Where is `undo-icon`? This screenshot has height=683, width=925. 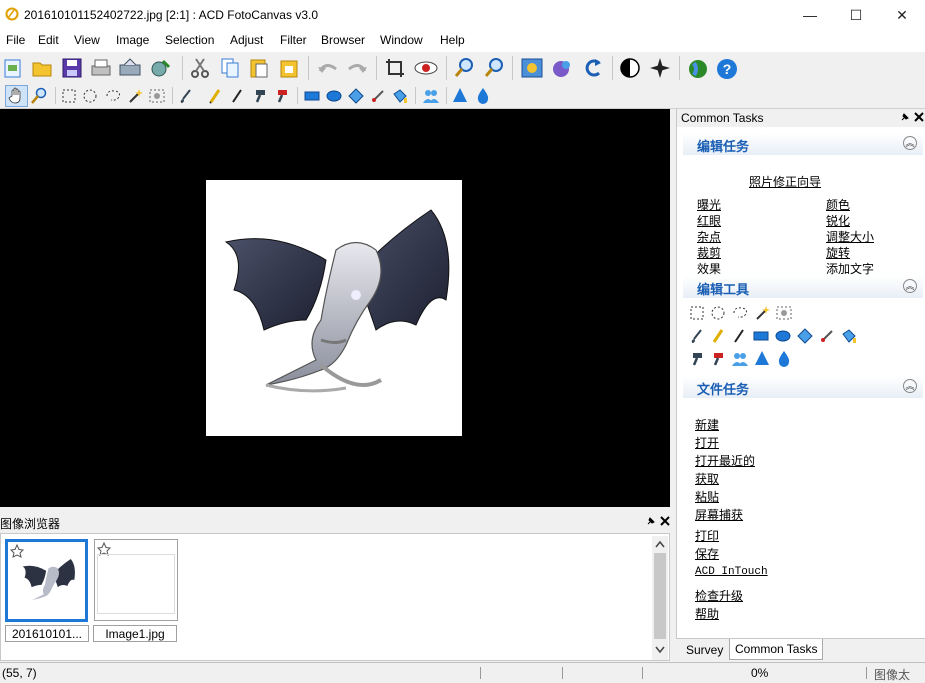
undo-icon is located at coordinates (328, 68).